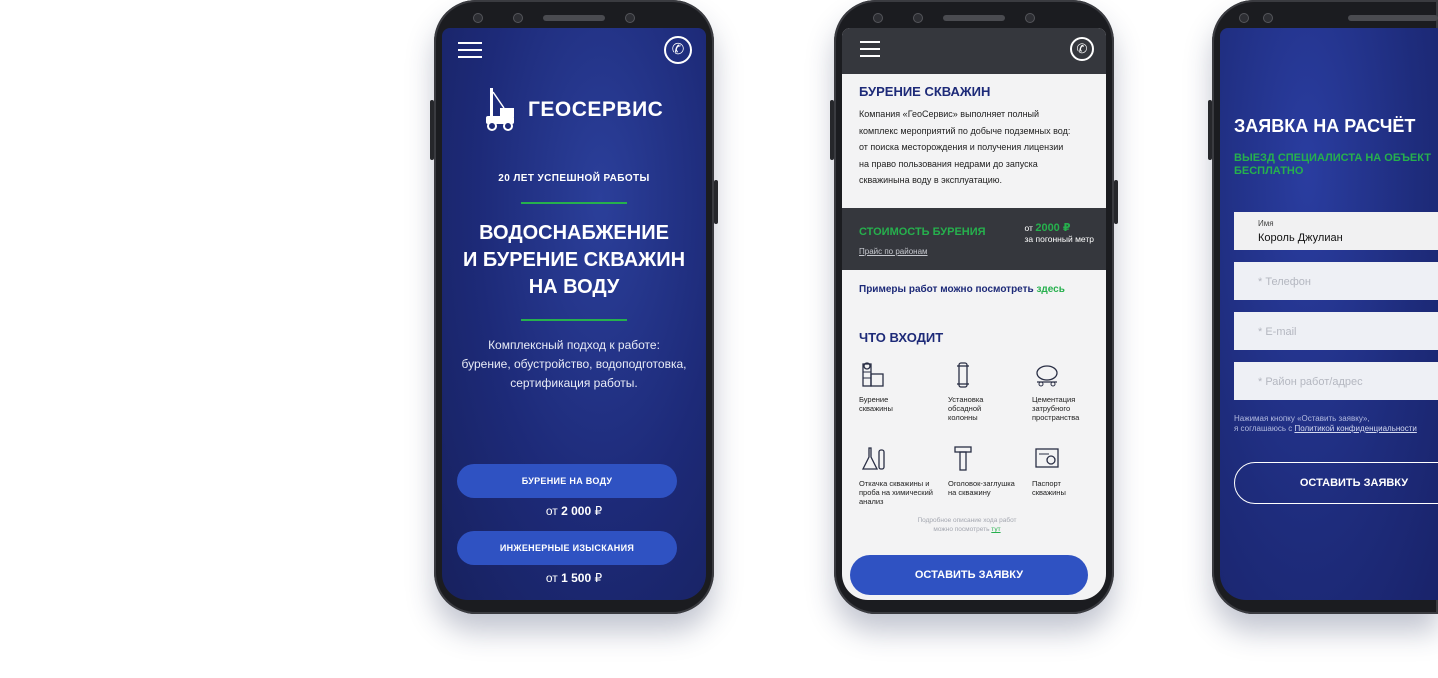  I want to click on service-label: обсадной, so click(965, 408).